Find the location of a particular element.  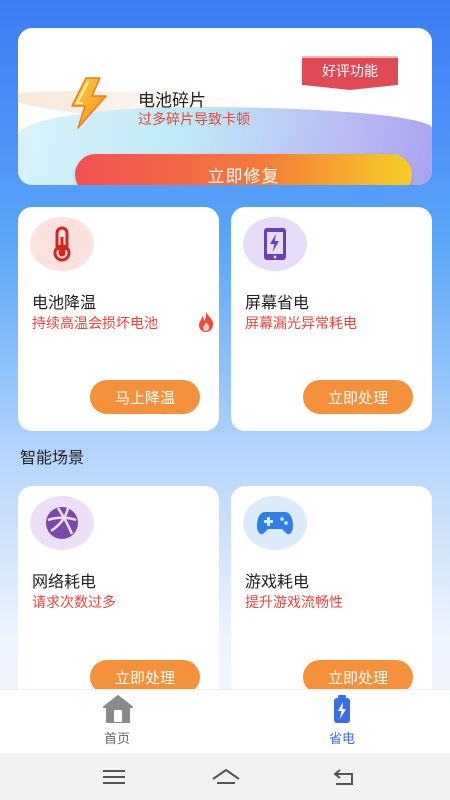

battery-icon is located at coordinates (342, 709).